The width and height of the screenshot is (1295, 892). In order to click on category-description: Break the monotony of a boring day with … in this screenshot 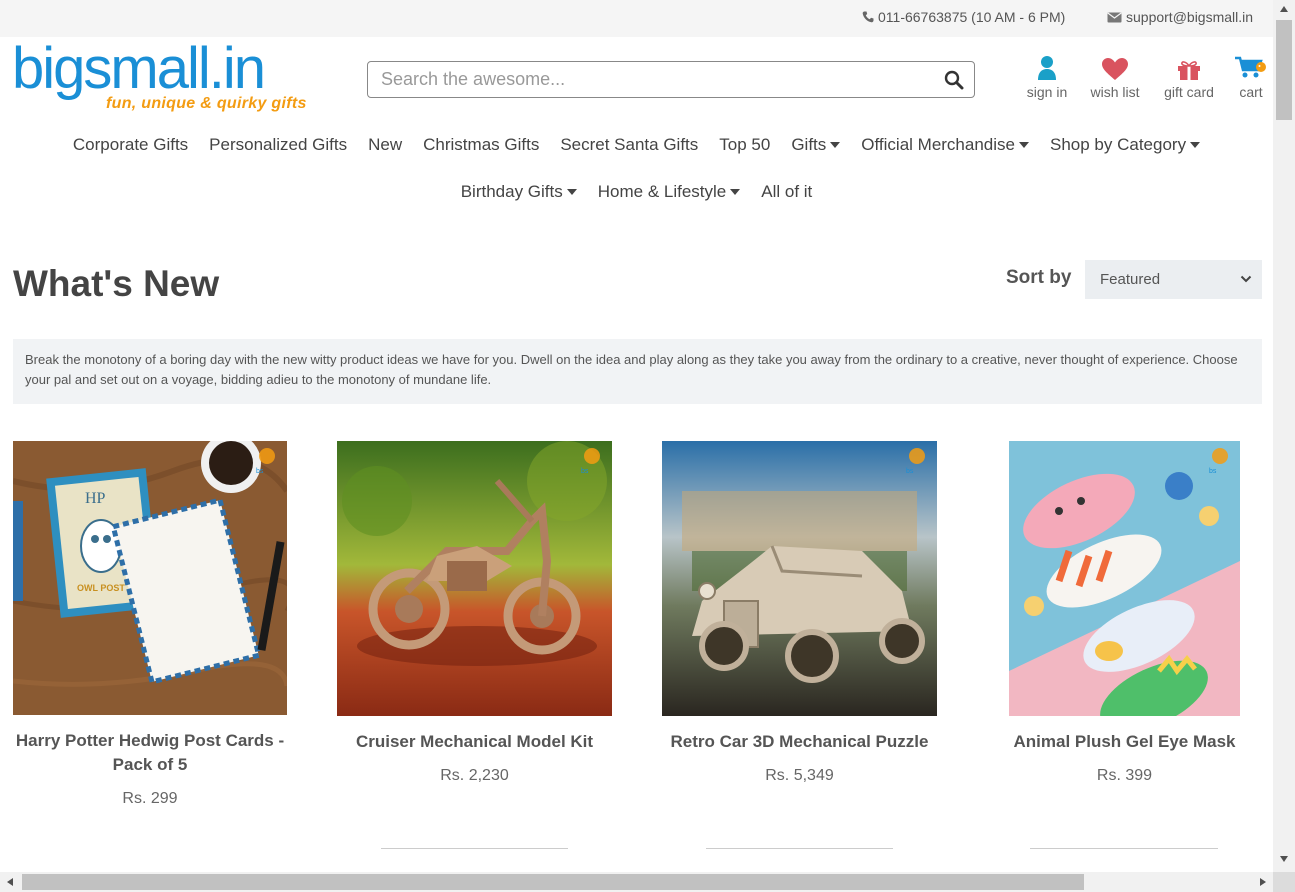, I will do `click(637, 371)`.